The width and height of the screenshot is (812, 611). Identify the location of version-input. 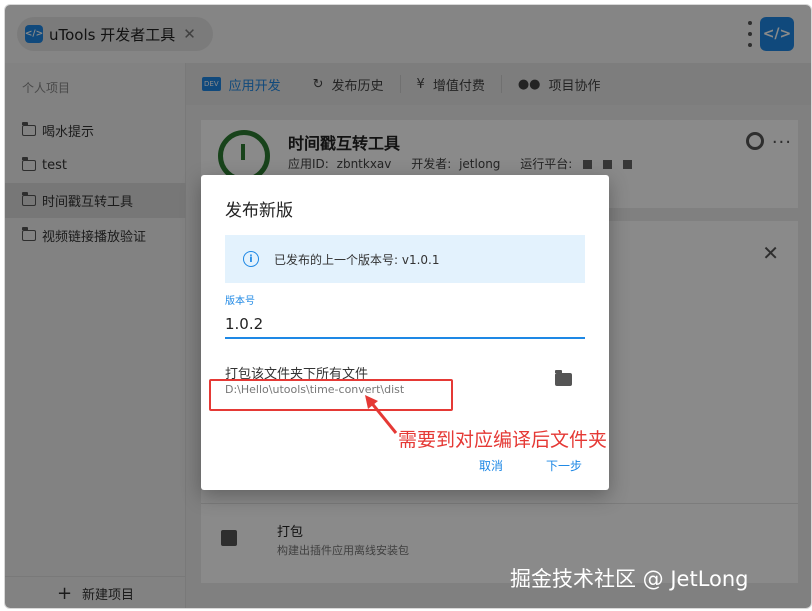
(405, 325).